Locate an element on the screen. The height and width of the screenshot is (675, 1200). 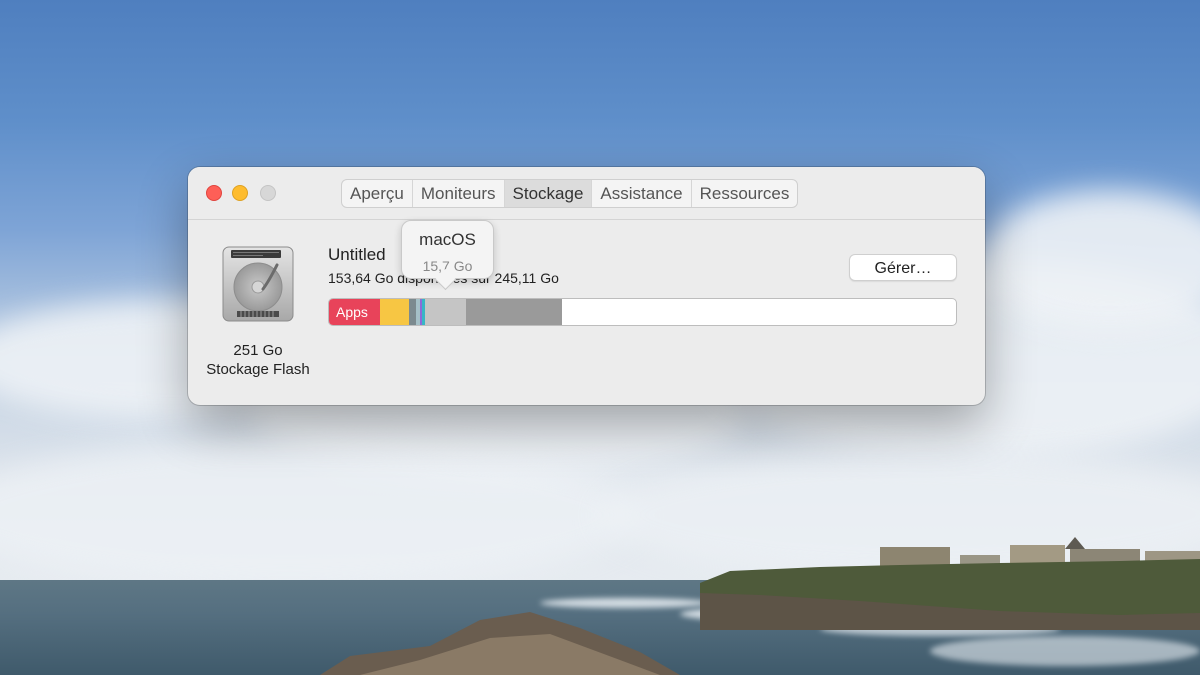
minimize-button is located at coordinates (240, 193).